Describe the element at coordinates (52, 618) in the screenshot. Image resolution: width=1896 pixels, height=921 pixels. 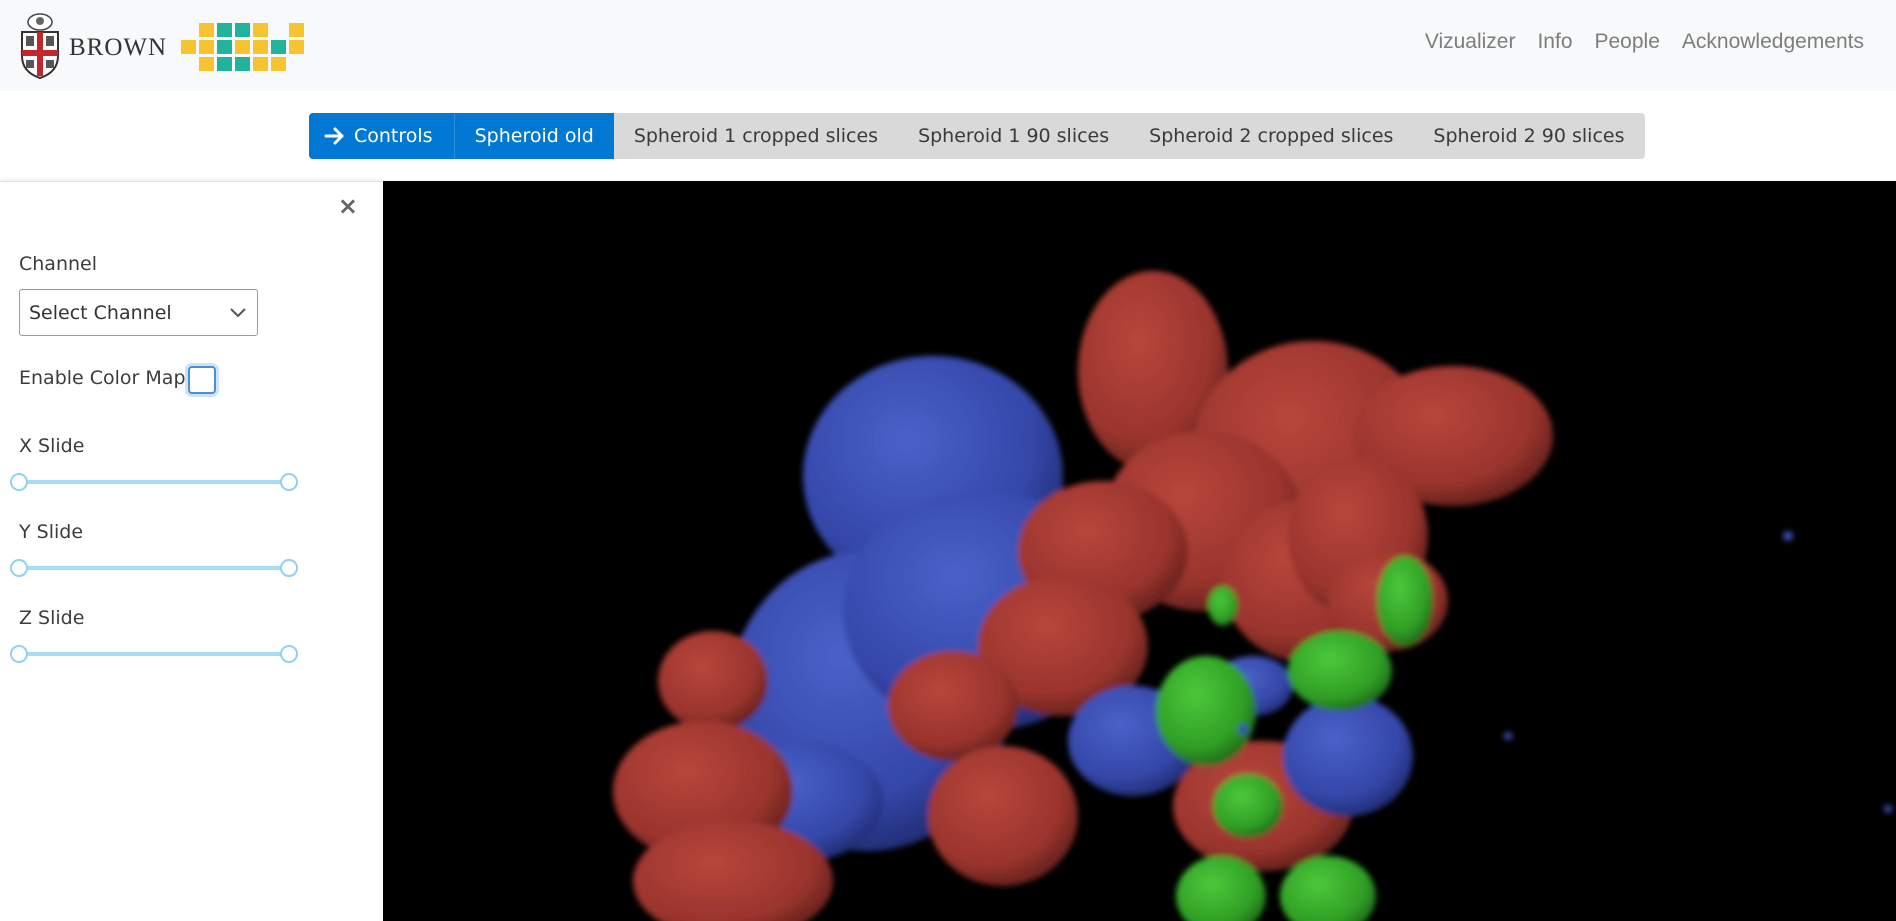
I see `z-slide-label: Z Slide` at that location.